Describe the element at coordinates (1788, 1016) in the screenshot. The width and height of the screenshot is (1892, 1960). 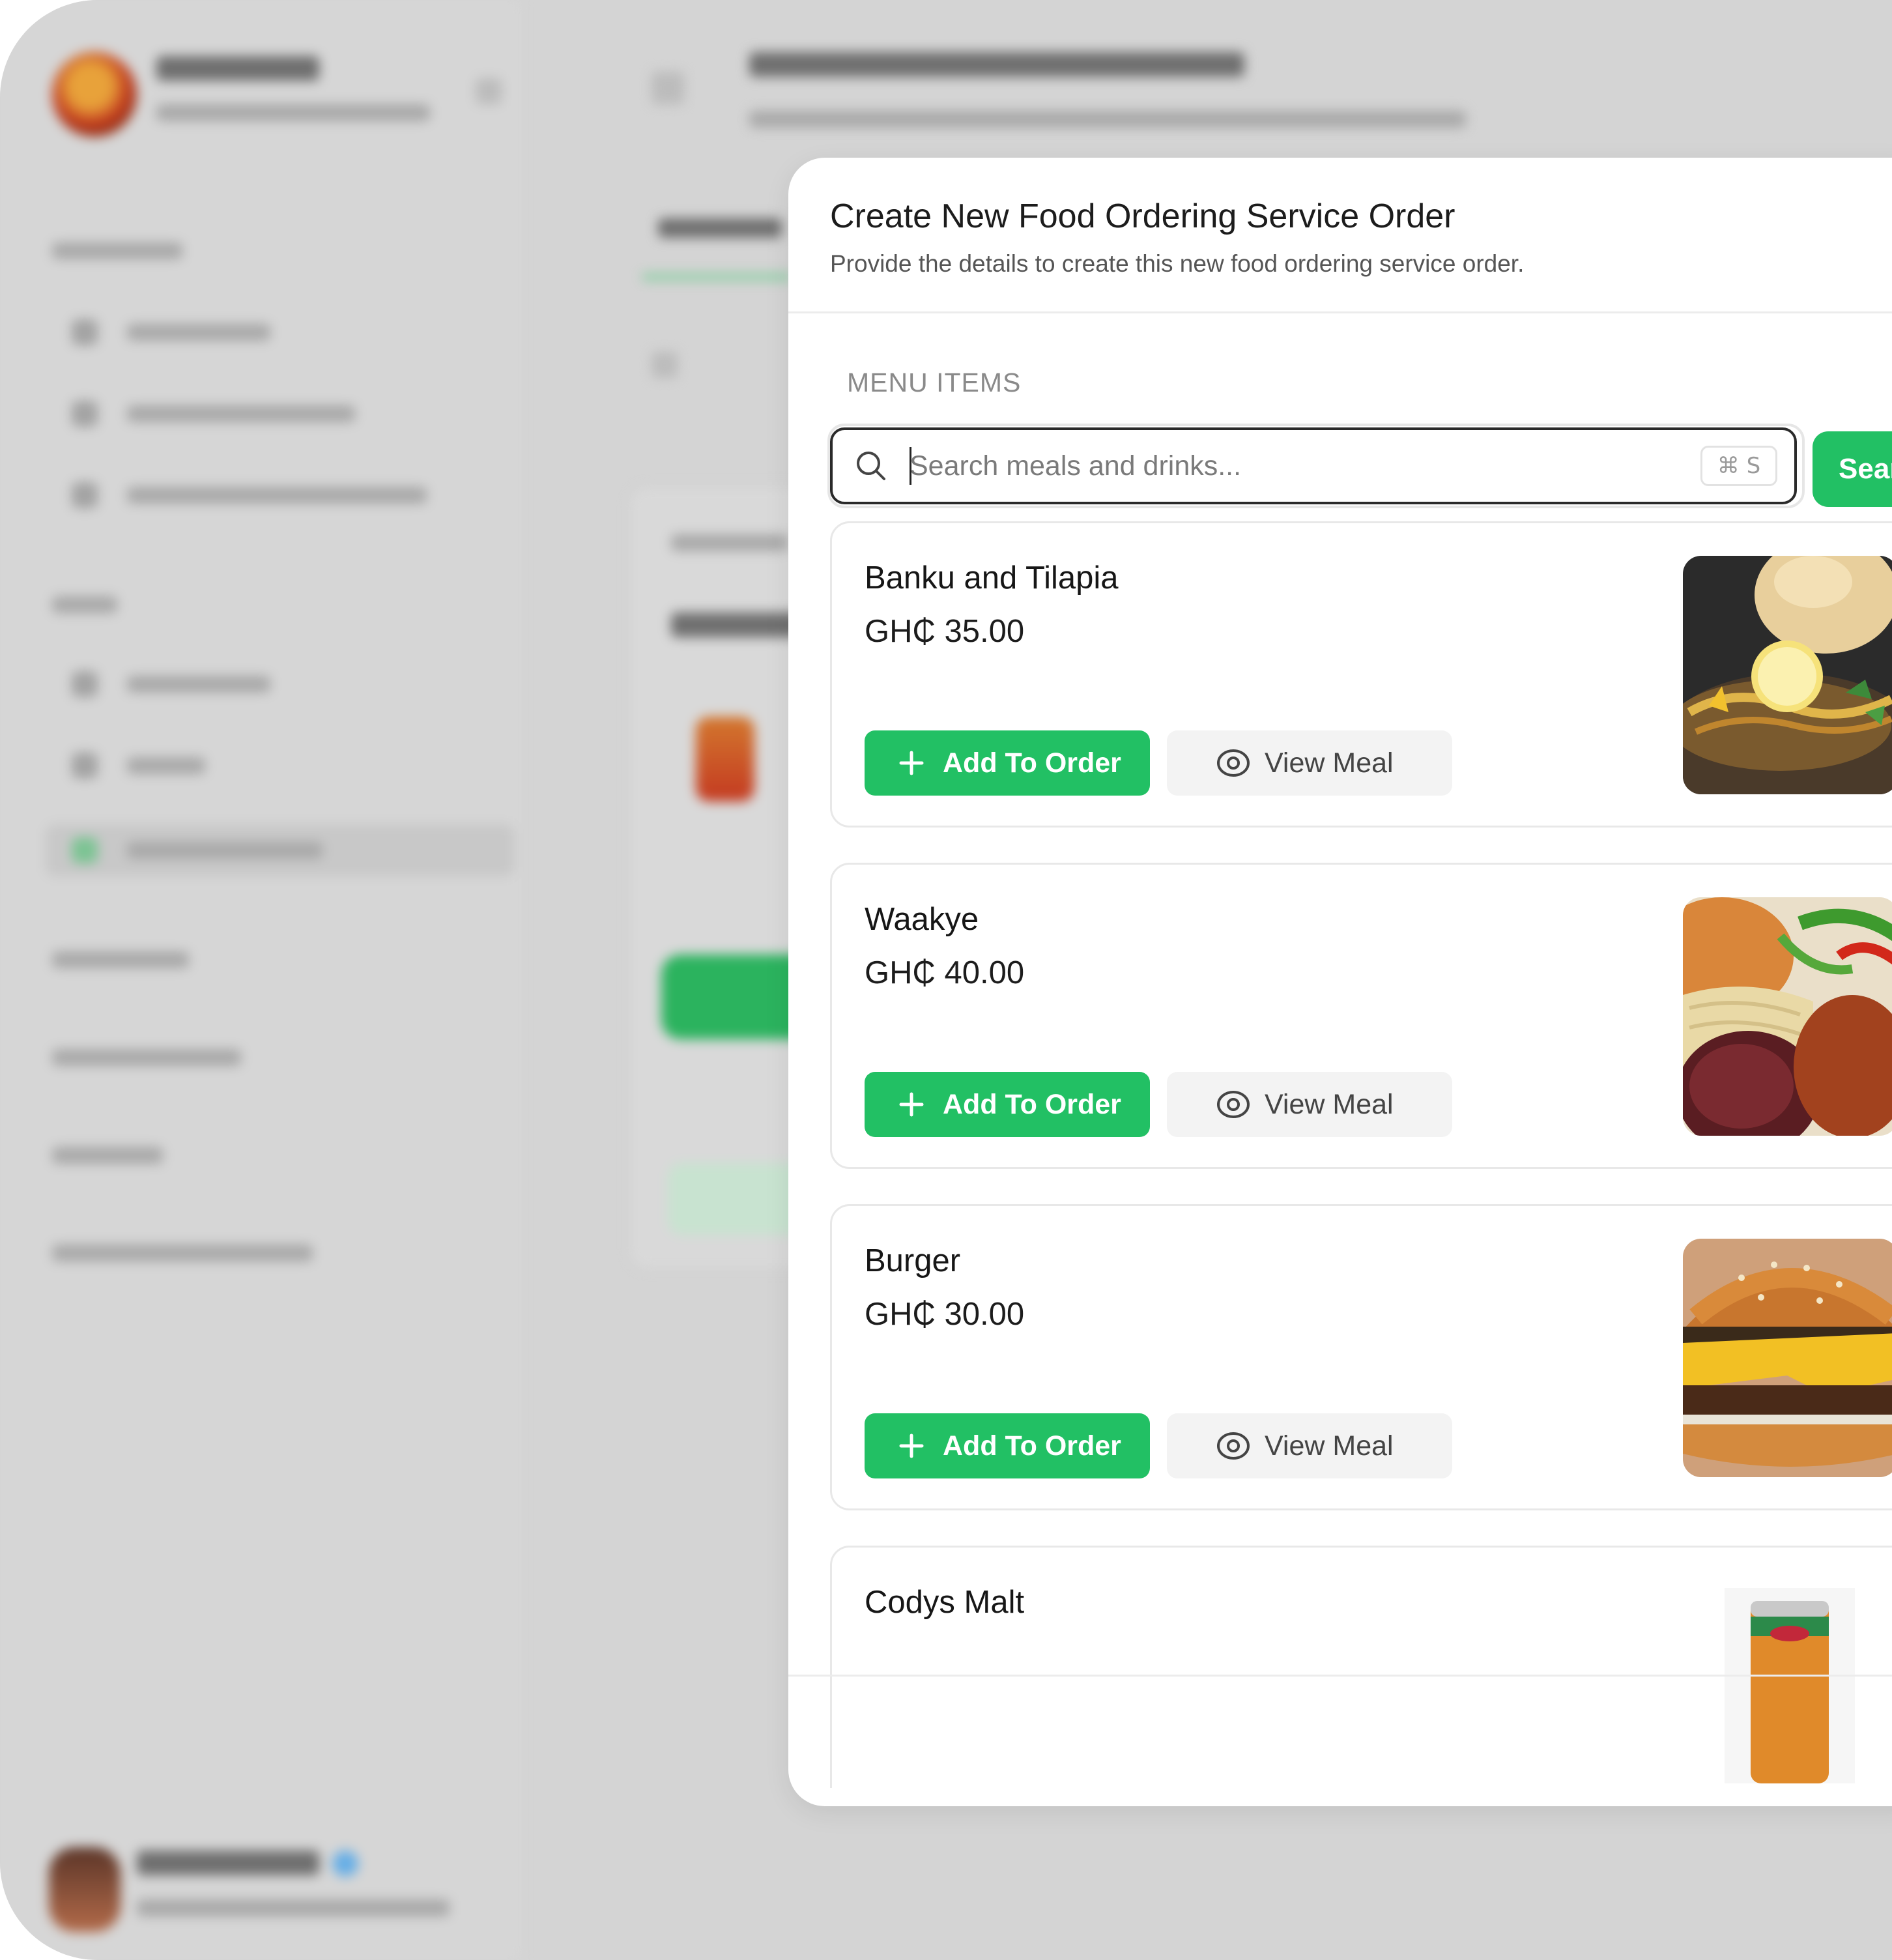
I see `waakye-image` at that location.